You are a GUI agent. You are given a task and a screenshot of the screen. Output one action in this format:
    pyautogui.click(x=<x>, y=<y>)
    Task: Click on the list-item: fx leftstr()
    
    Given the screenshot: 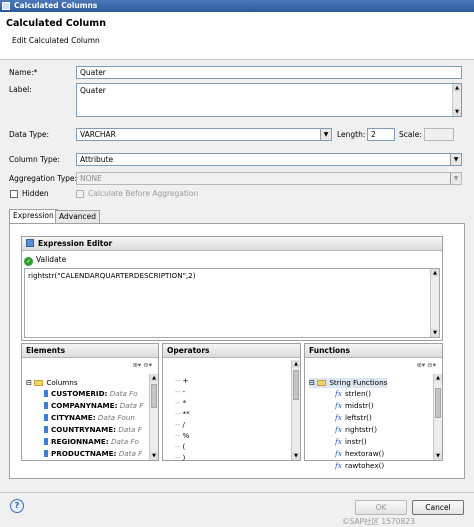 What is the action you would take?
    pyautogui.click(x=353, y=418)
    